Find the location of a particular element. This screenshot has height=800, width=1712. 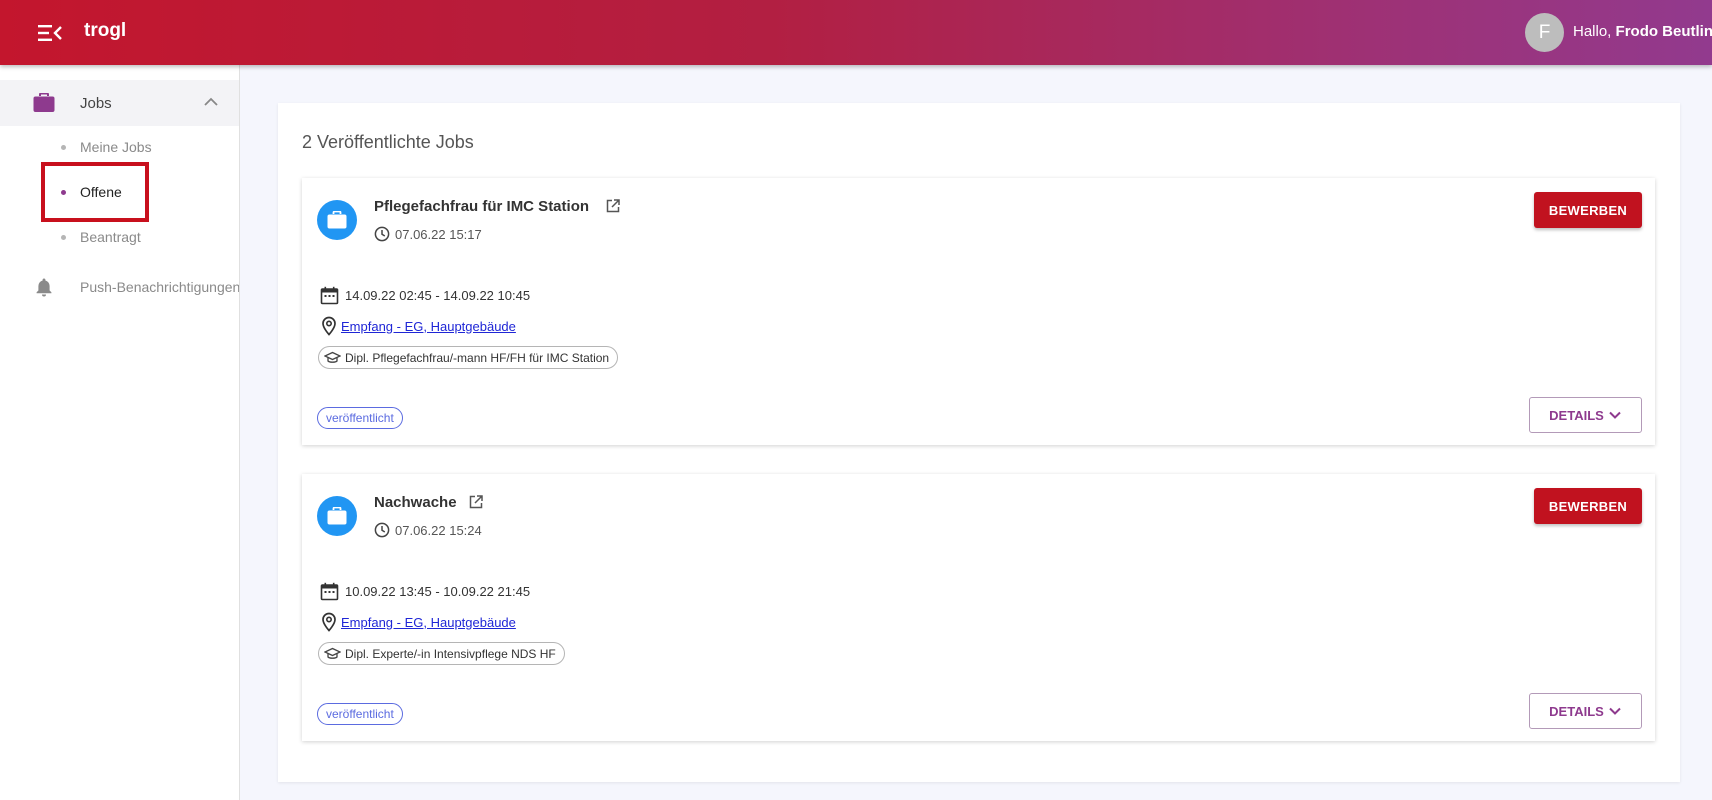

top-app-bar: trogl F Hallo, Frodo Beutlin is located at coordinates (856, 32).